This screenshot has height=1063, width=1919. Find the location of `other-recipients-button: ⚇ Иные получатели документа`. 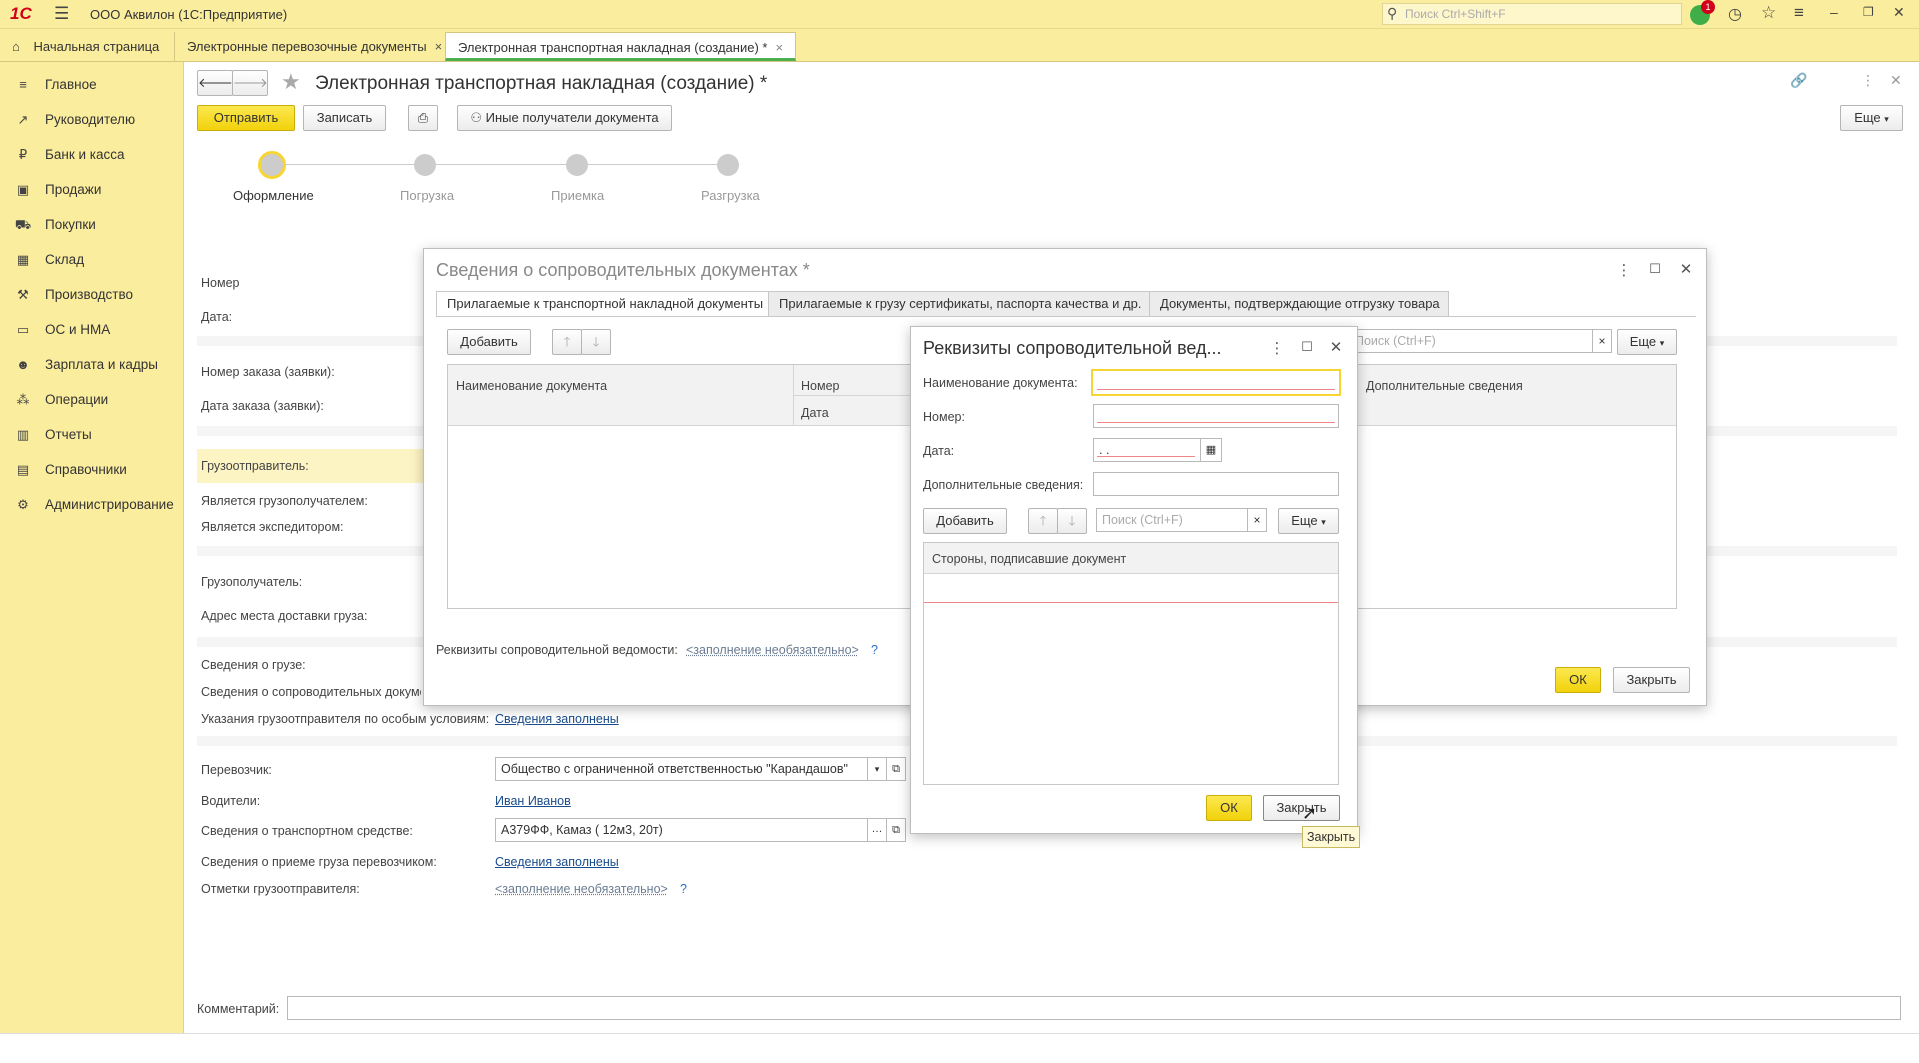

other-recipients-button: ⚇ Иные получатели документа is located at coordinates (564, 118).